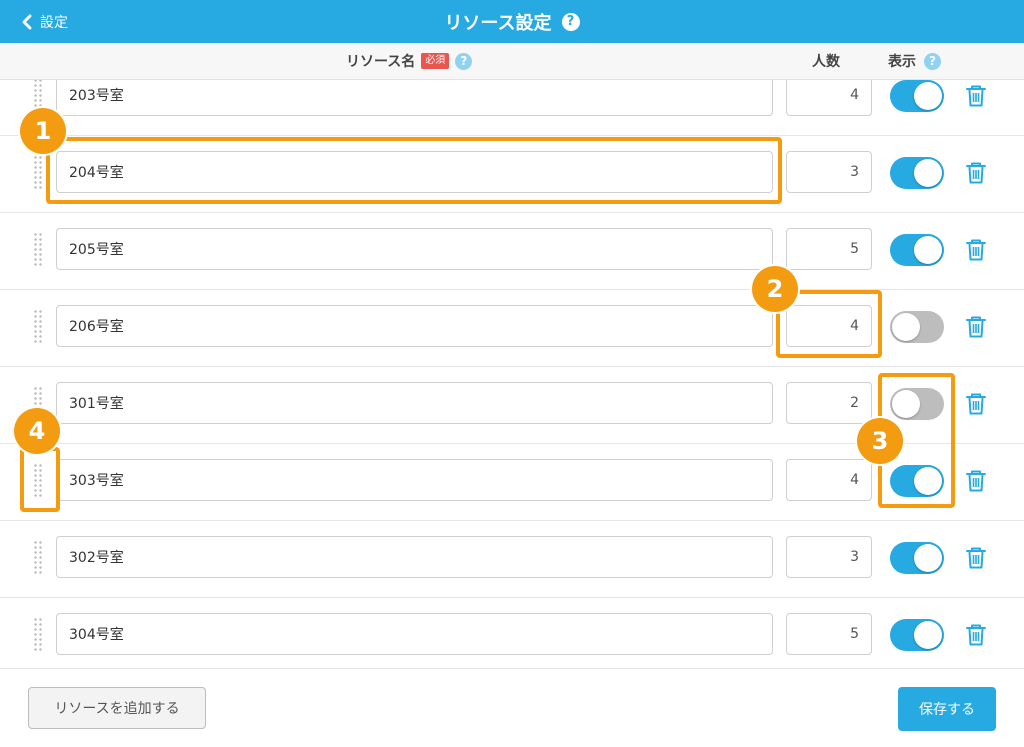 This screenshot has width=1024, height=747. I want to click on column-header-row: リソース名 必須 ? 人数 表示 ?, so click(512, 61).